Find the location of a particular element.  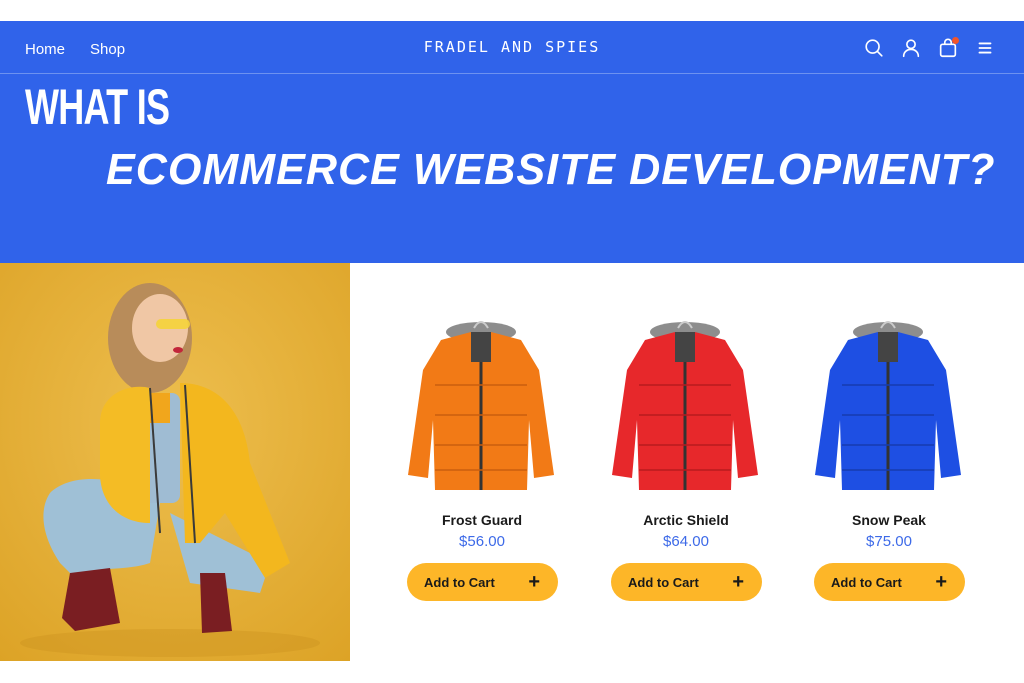

product-card: Snow Peak $75.00 Add to Cart + is located at coordinates (889, 455).